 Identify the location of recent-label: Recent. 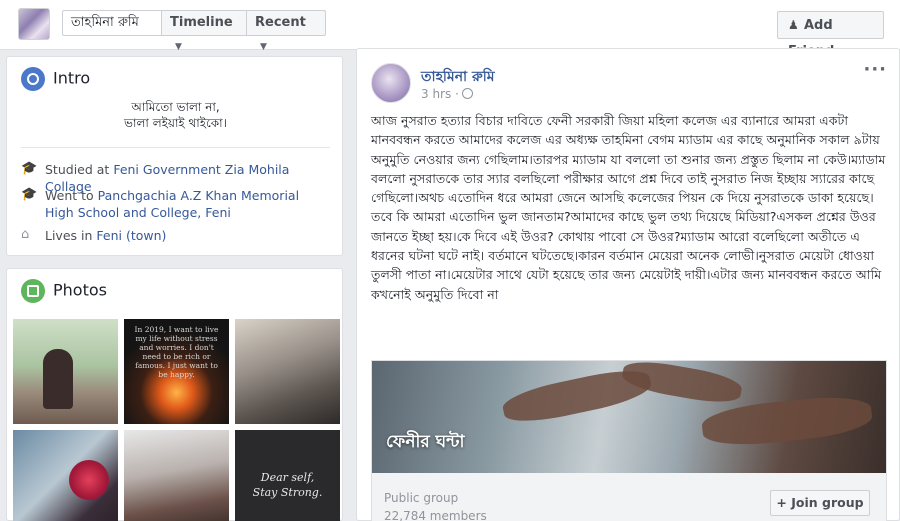
(280, 22).